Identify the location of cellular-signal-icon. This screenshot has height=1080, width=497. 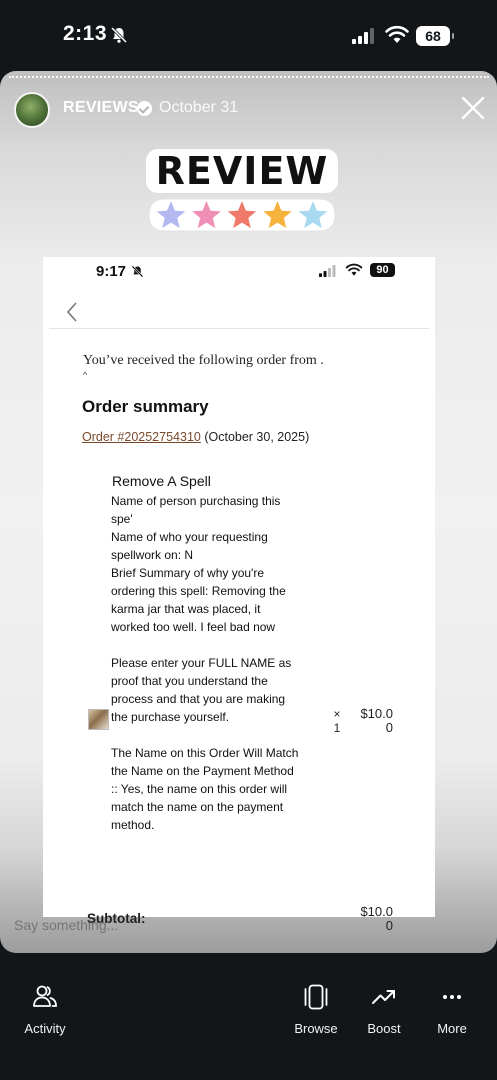
(363, 36).